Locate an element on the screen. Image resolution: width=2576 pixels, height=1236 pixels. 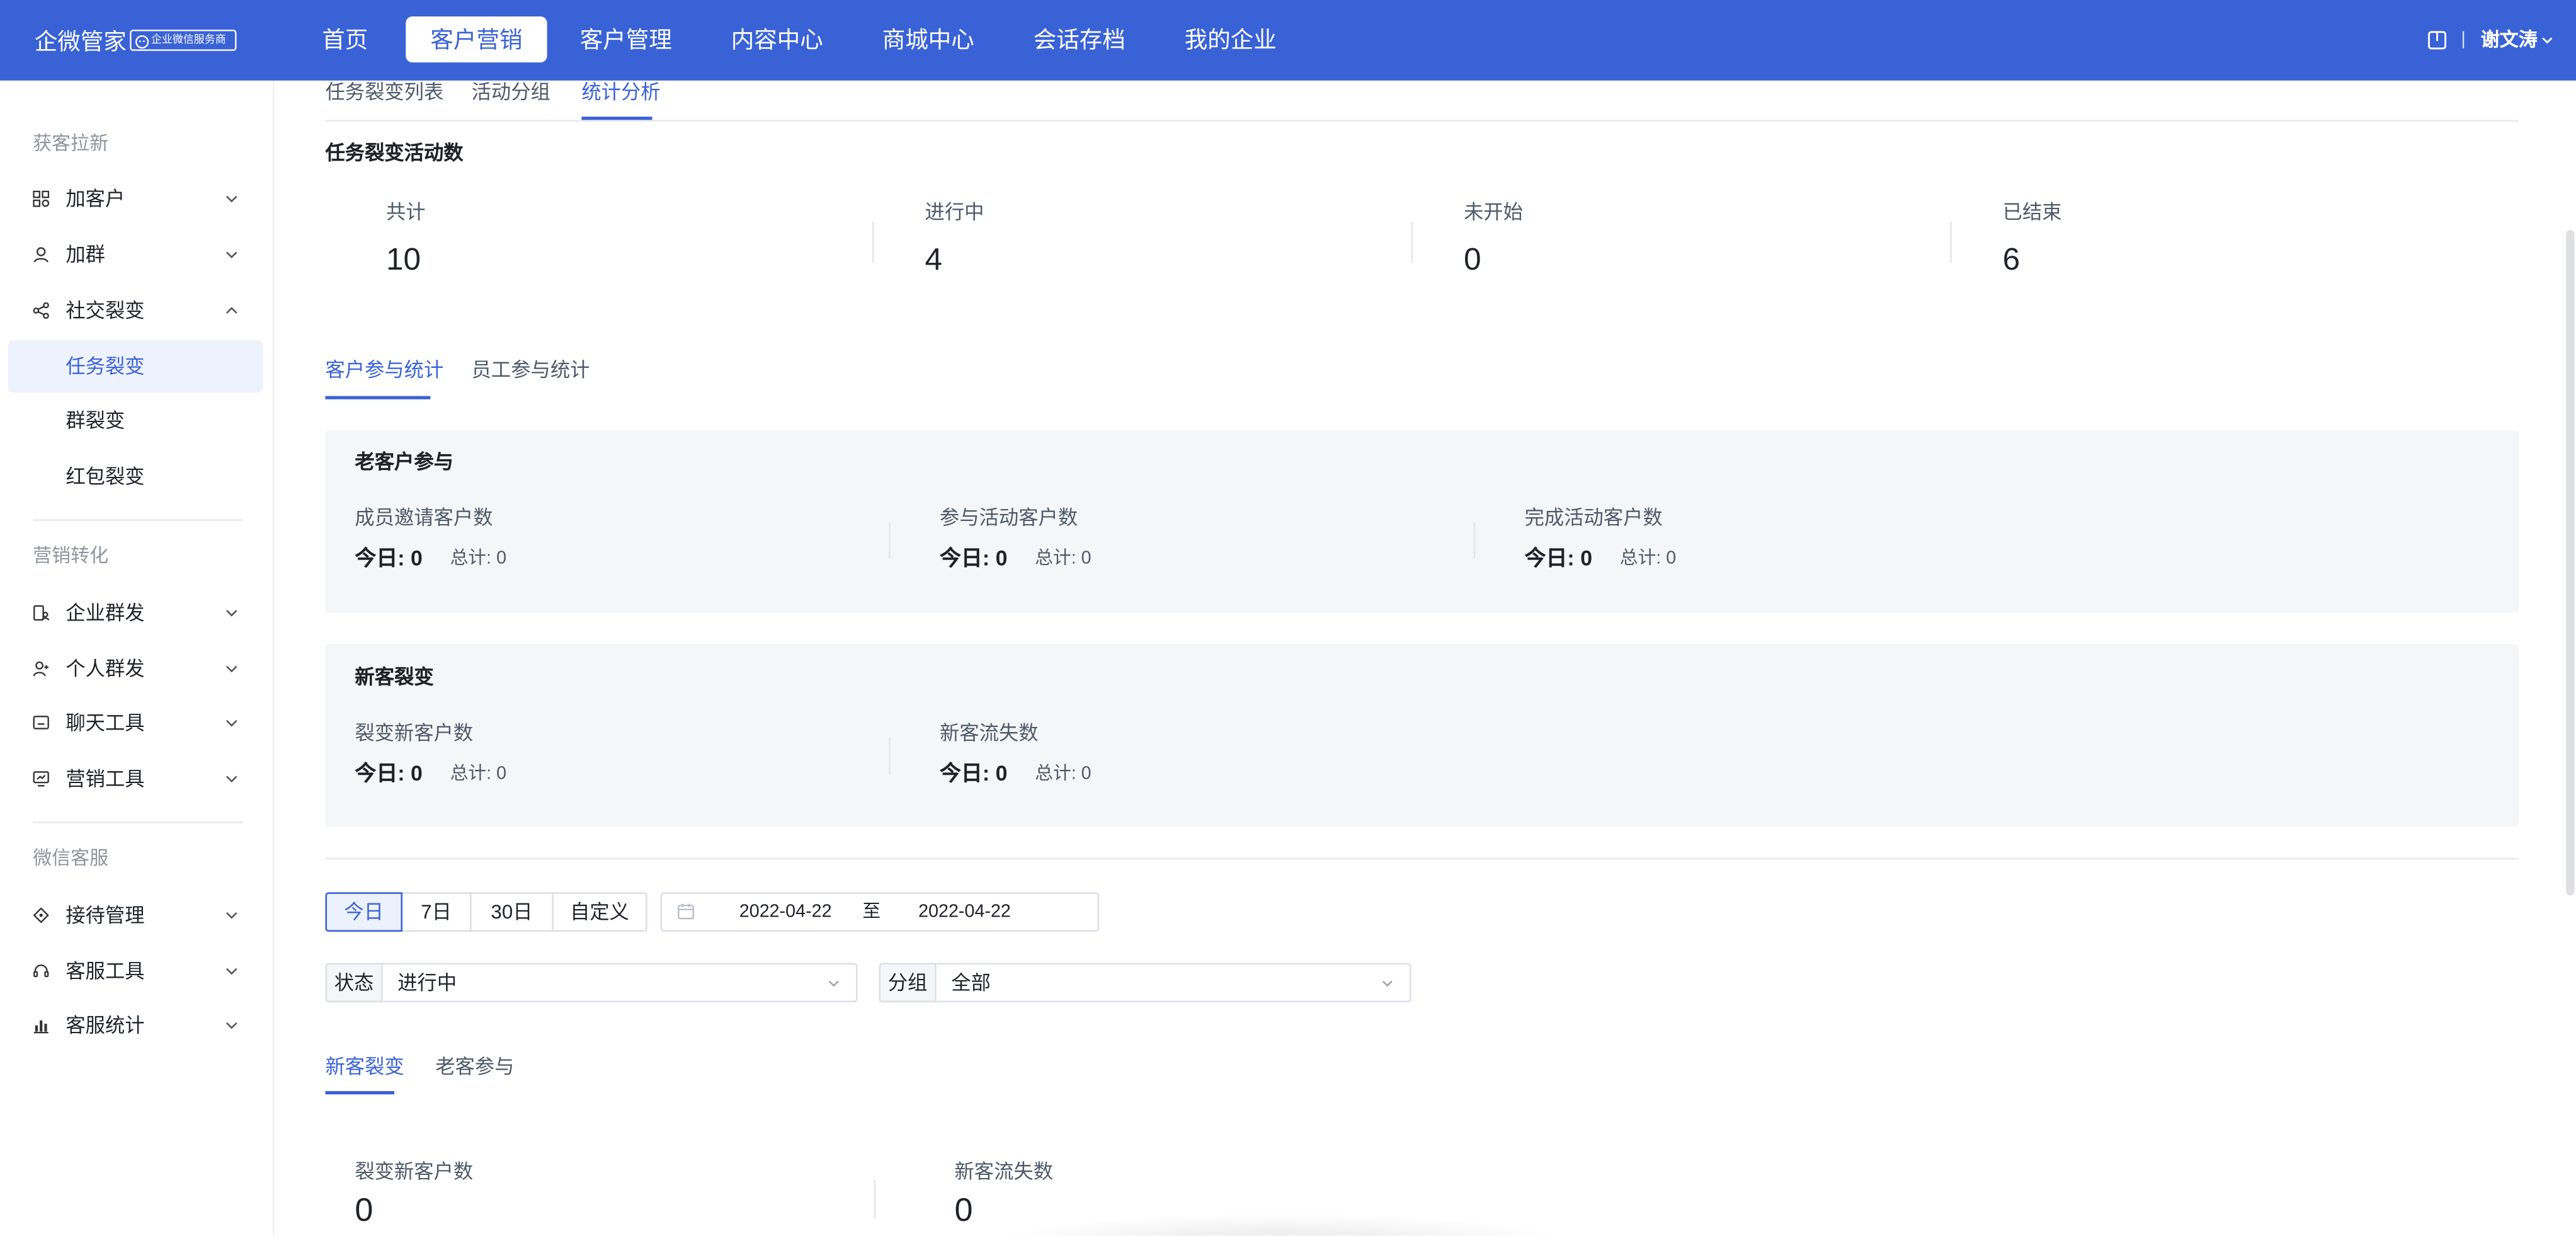
nav-my-enterprise: 我的企业 is located at coordinates (1230, 39).